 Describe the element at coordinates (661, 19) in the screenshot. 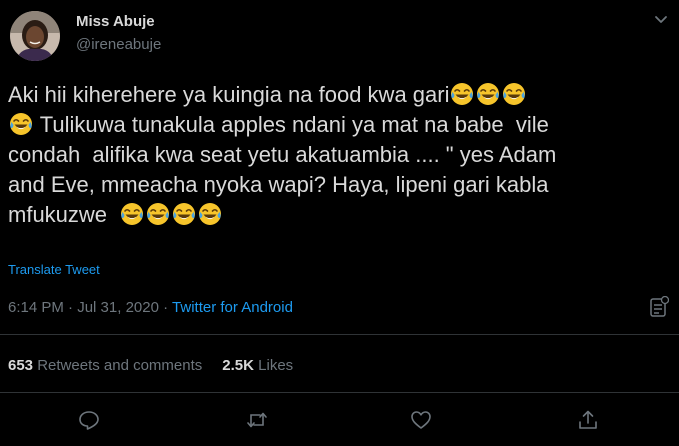

I see `chevron-down-icon` at that location.